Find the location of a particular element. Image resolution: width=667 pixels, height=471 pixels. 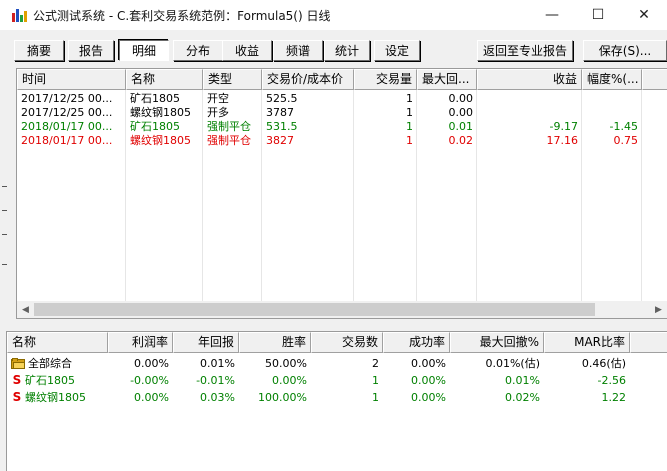

tab-spectrum: 频谱 is located at coordinates (298, 50).